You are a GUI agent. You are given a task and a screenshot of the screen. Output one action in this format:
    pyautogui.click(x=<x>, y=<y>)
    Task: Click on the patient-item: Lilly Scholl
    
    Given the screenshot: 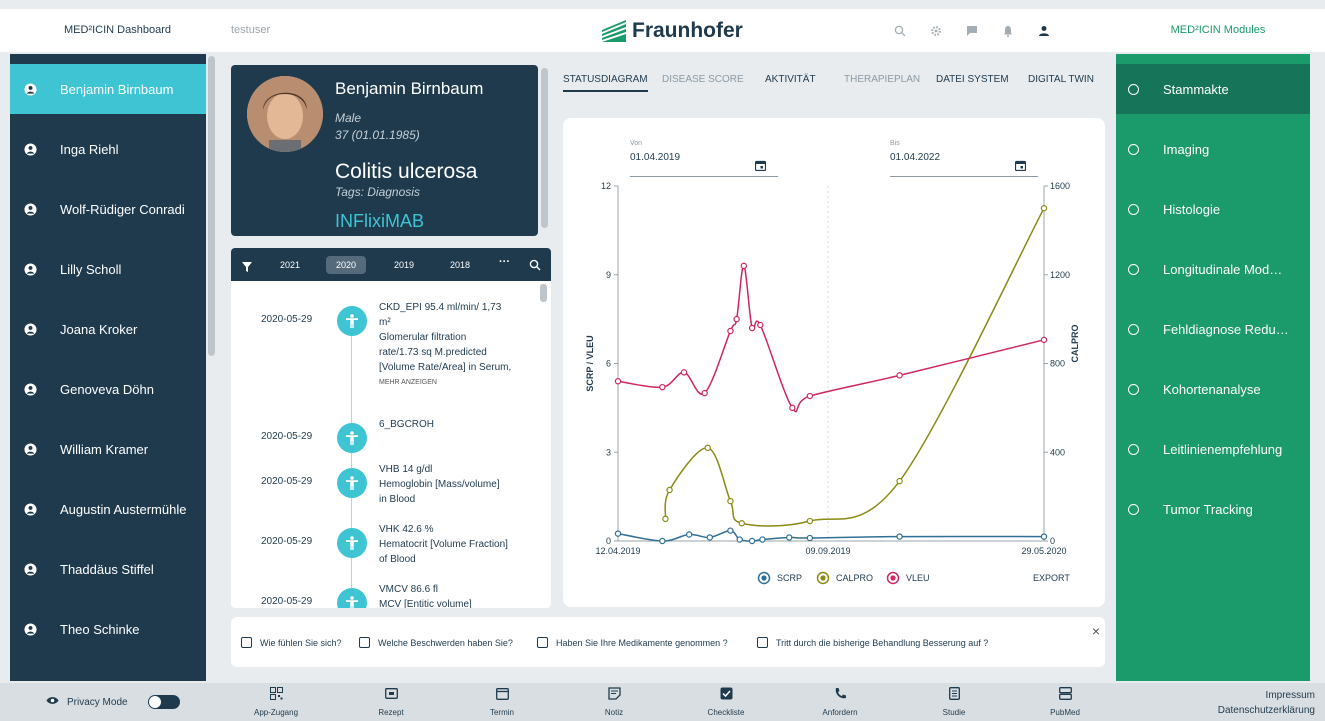 What is the action you would take?
    pyautogui.click(x=108, y=269)
    